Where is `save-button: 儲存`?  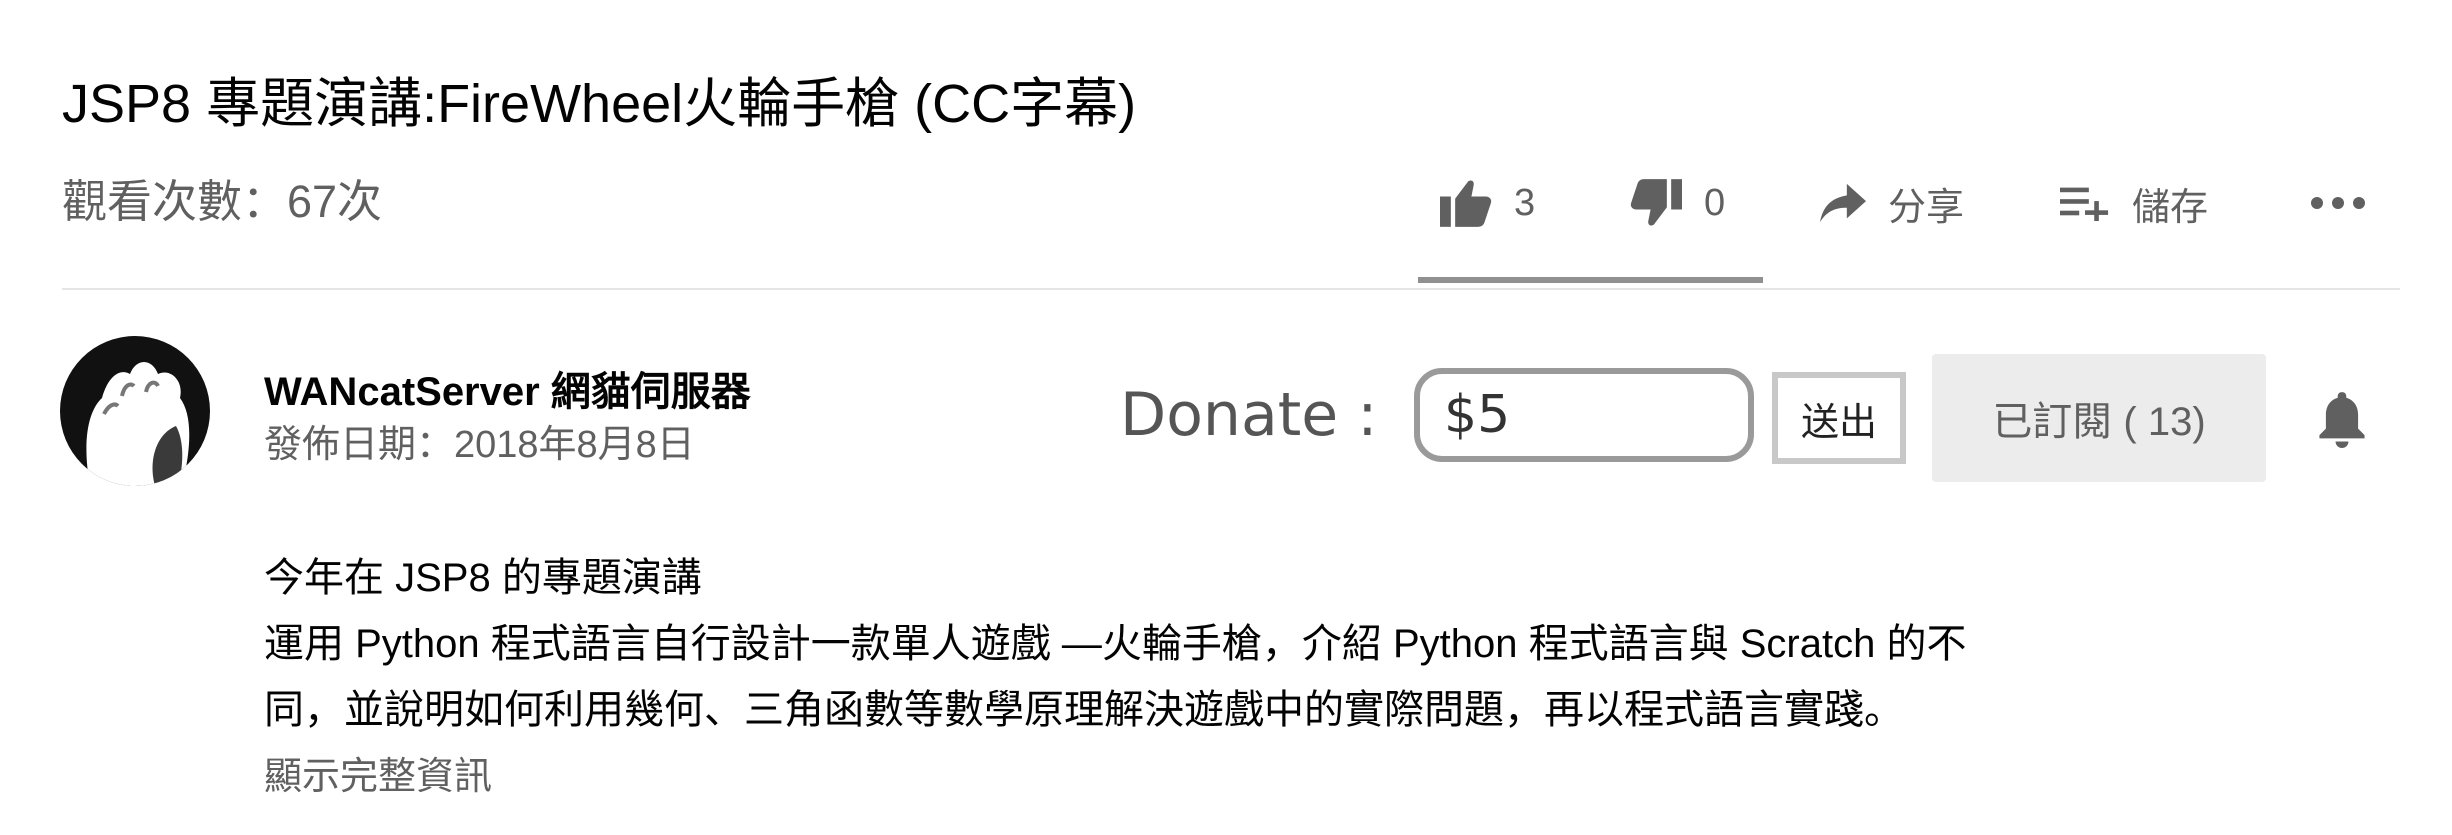
save-button: 儲存 is located at coordinates (2134, 203).